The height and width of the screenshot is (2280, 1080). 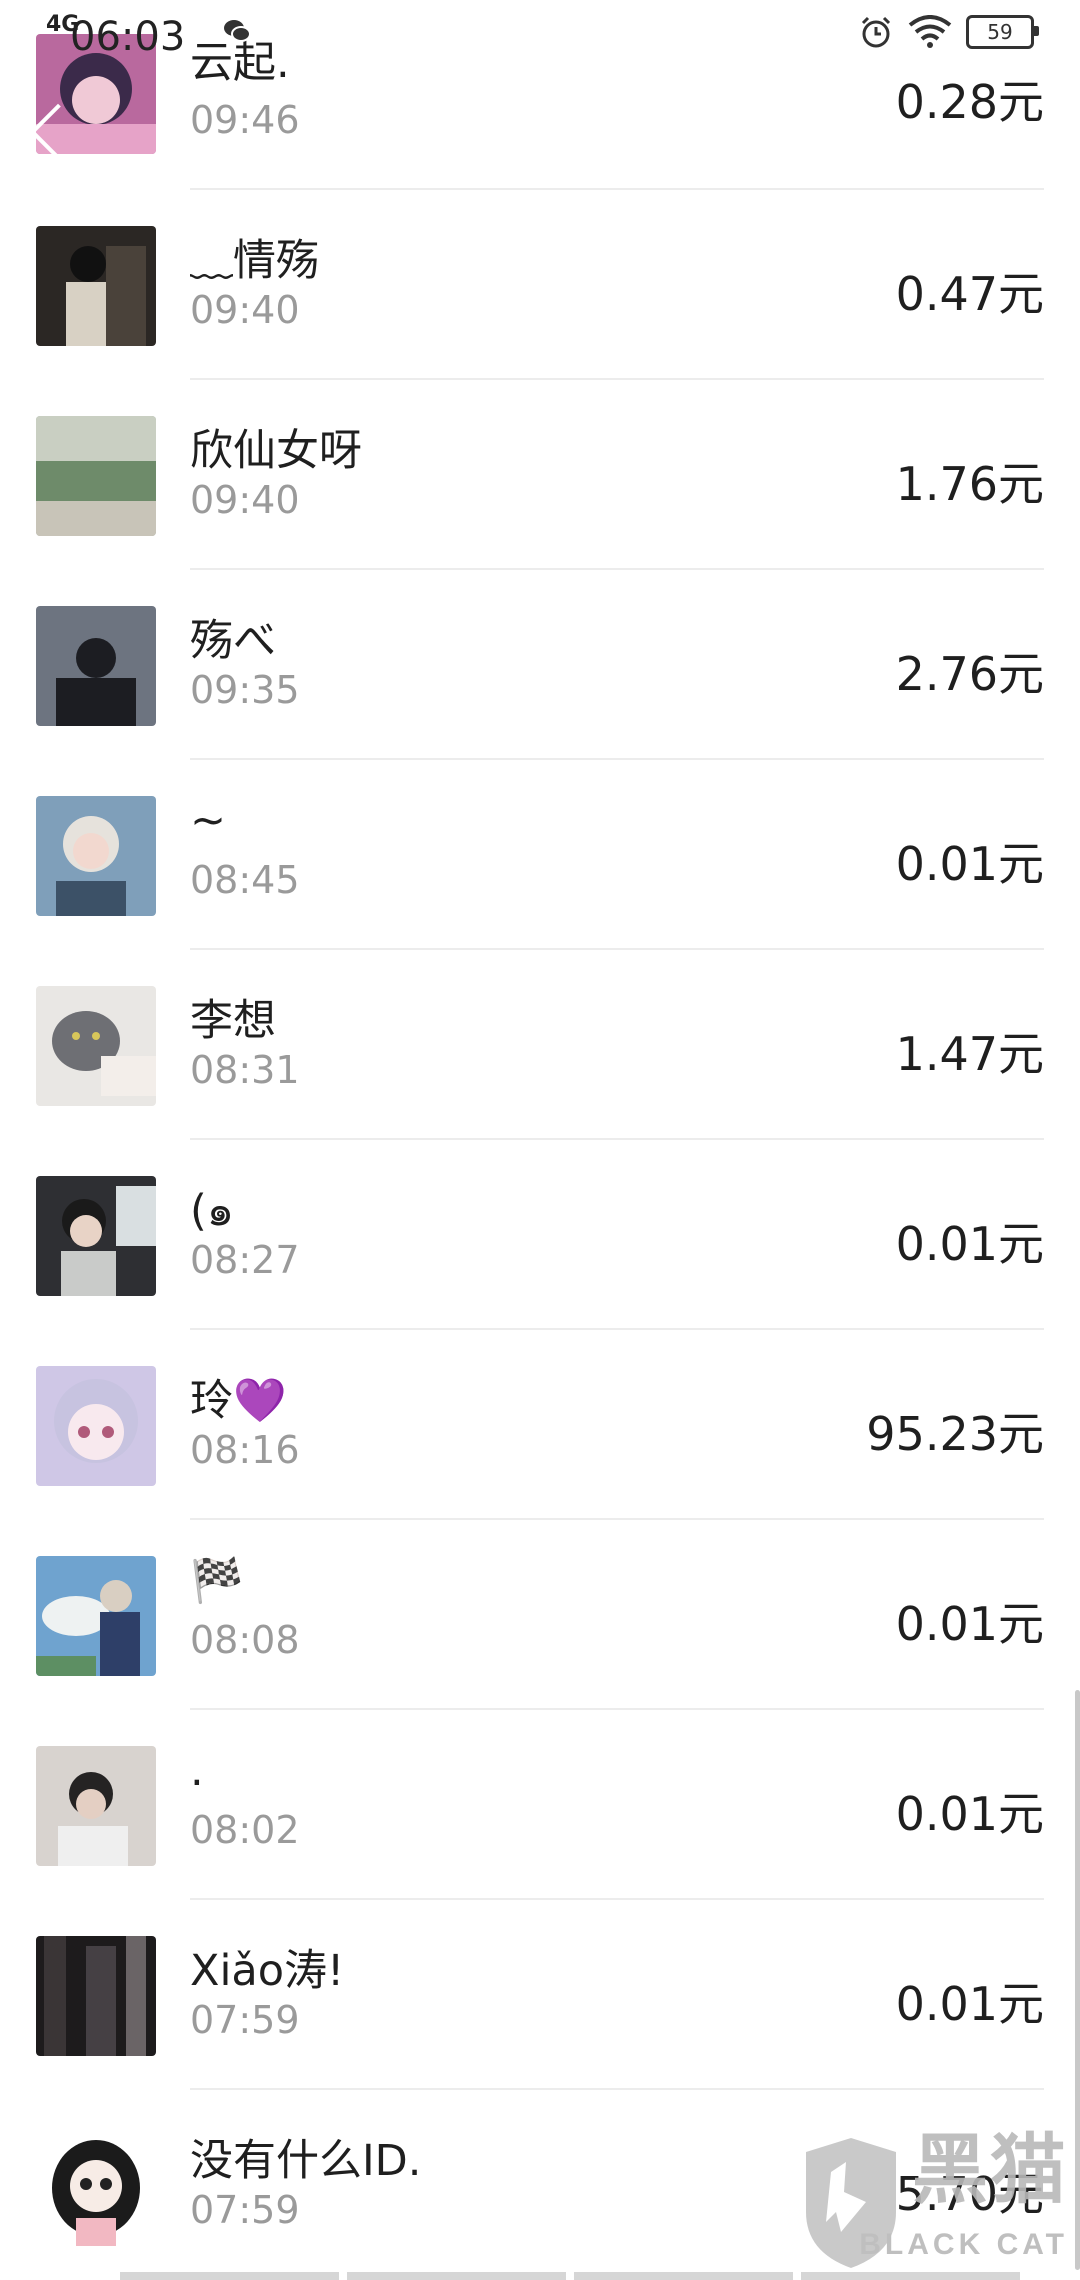 What do you see at coordinates (540, 1805) in the screenshot?
I see `list-item: . 08:02 0.01元` at bounding box center [540, 1805].